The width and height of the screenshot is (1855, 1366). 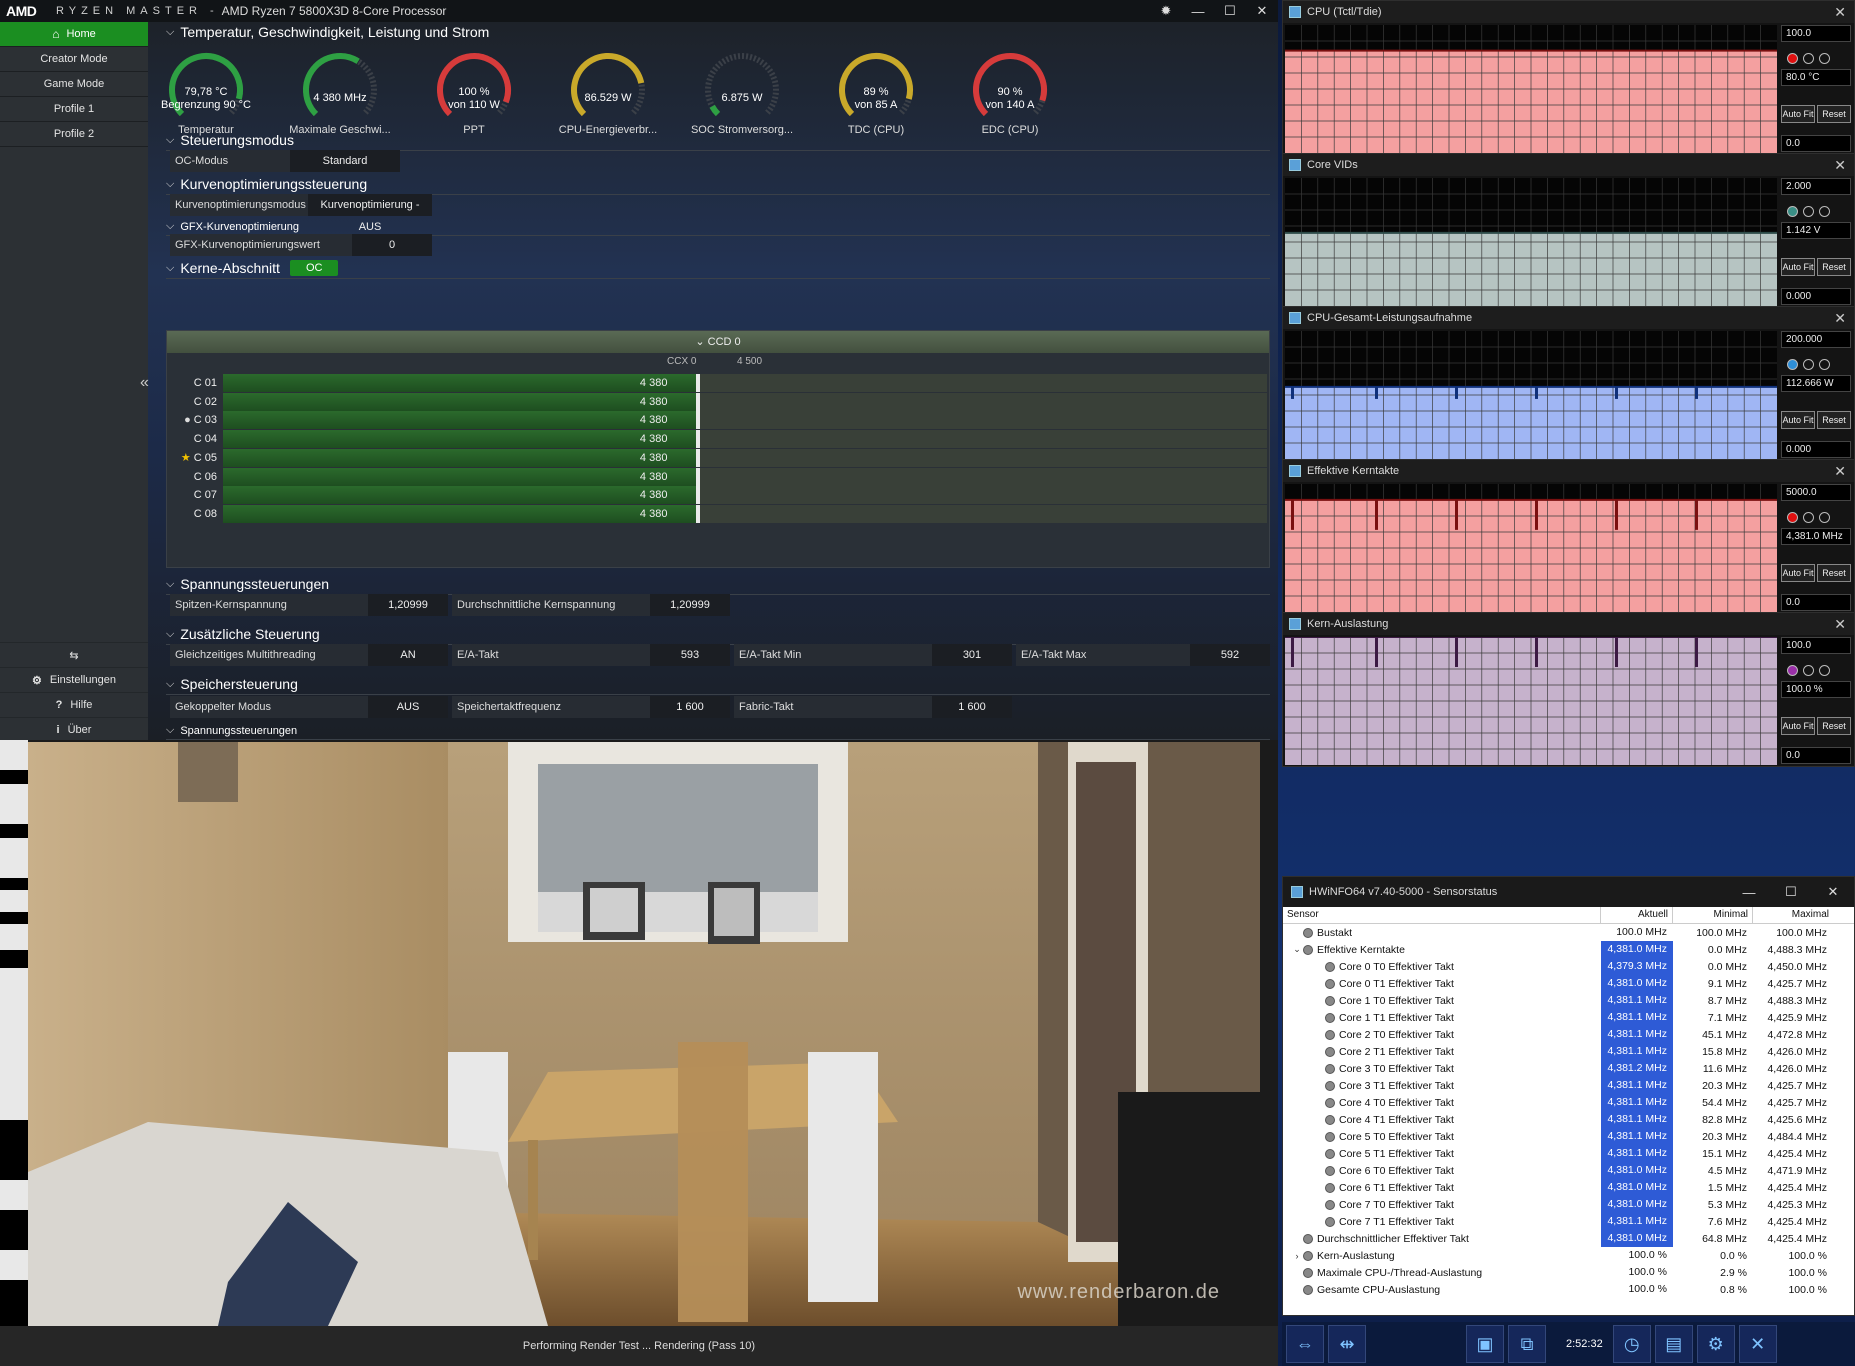 What do you see at coordinates (74, 704) in the screenshot?
I see `sidebar-item-hilfe: ? Hilfe` at bounding box center [74, 704].